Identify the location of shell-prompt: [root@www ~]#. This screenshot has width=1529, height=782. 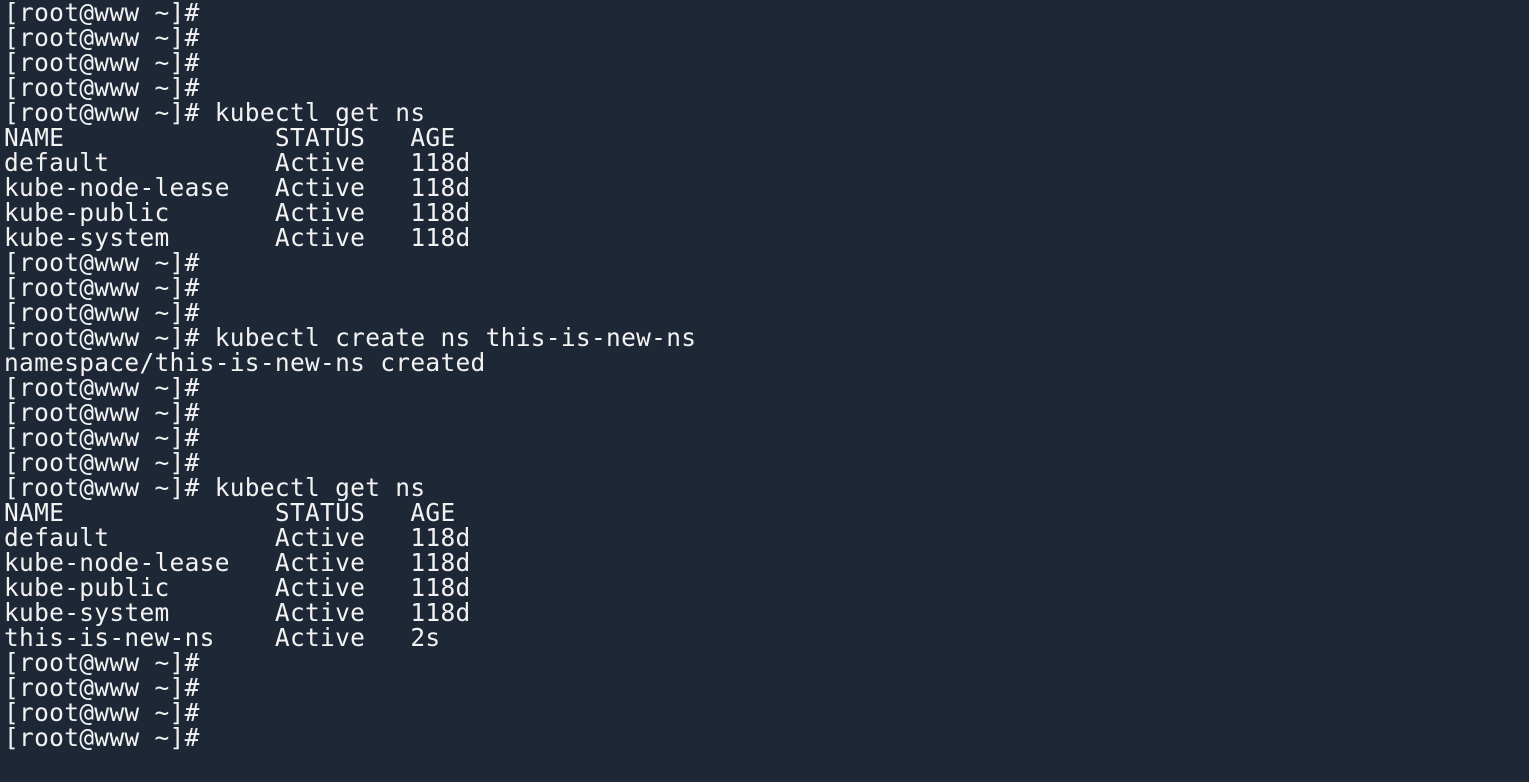
(102, 737).